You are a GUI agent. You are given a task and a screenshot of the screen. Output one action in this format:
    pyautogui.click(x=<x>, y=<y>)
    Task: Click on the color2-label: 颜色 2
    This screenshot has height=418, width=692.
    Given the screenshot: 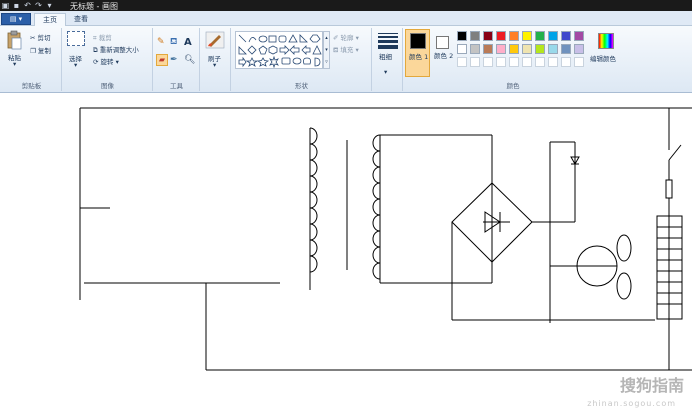 What is the action you would take?
    pyautogui.click(x=444, y=56)
    